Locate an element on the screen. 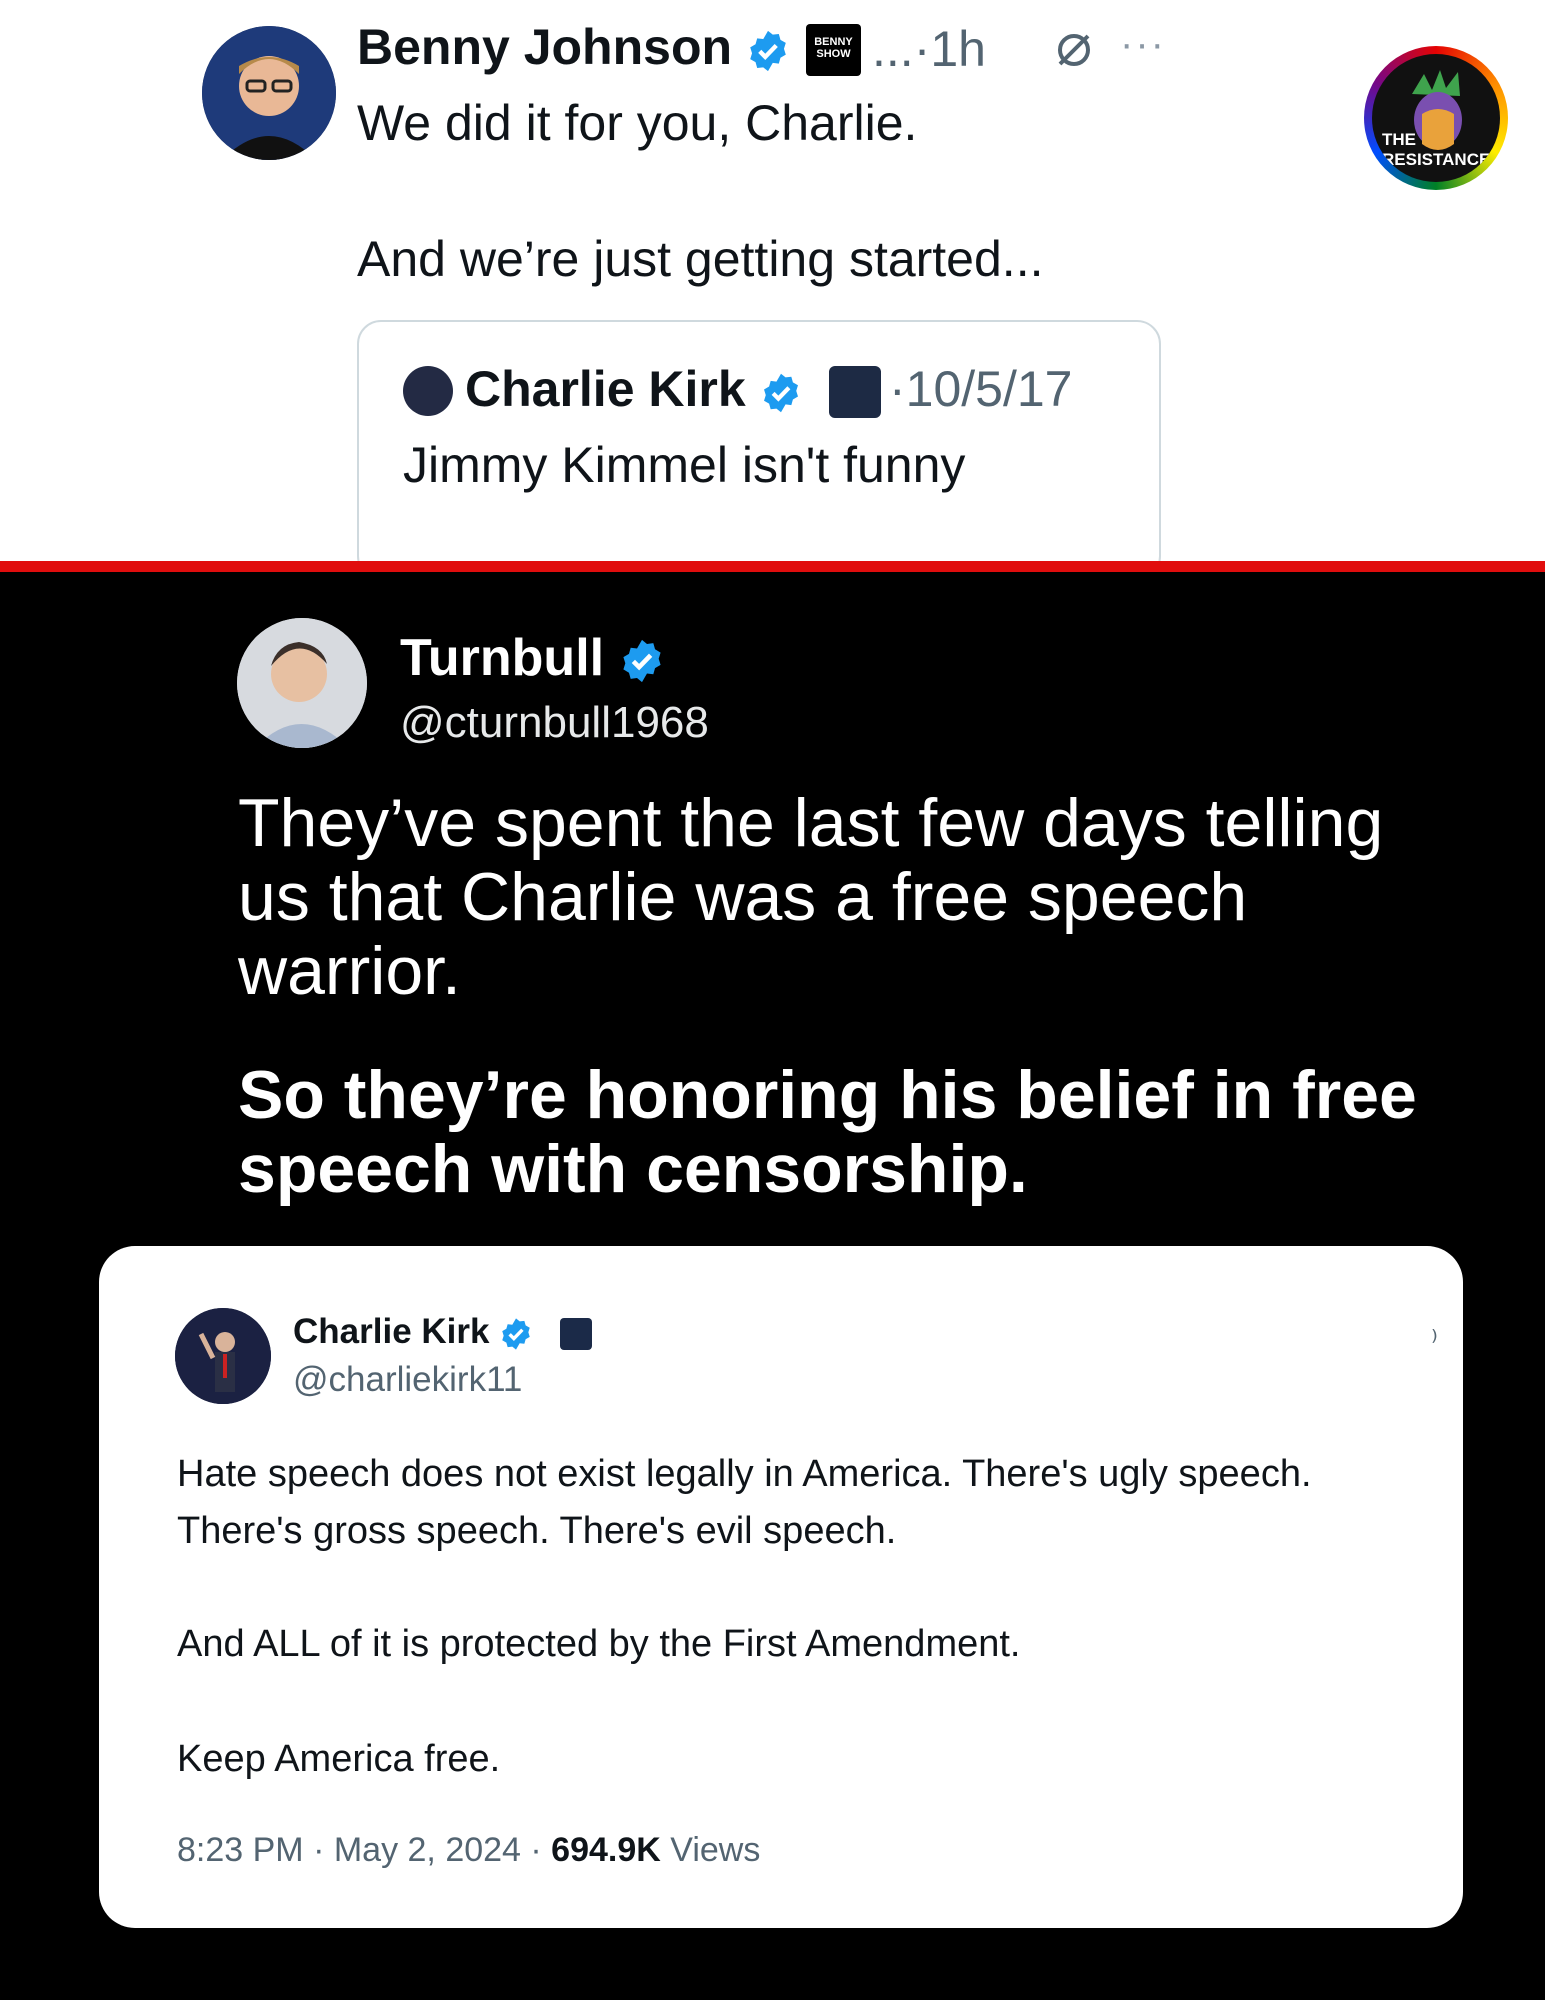 The height and width of the screenshot is (2000, 1545). turnbull-name: Turnbull is located at coordinates (532, 658).